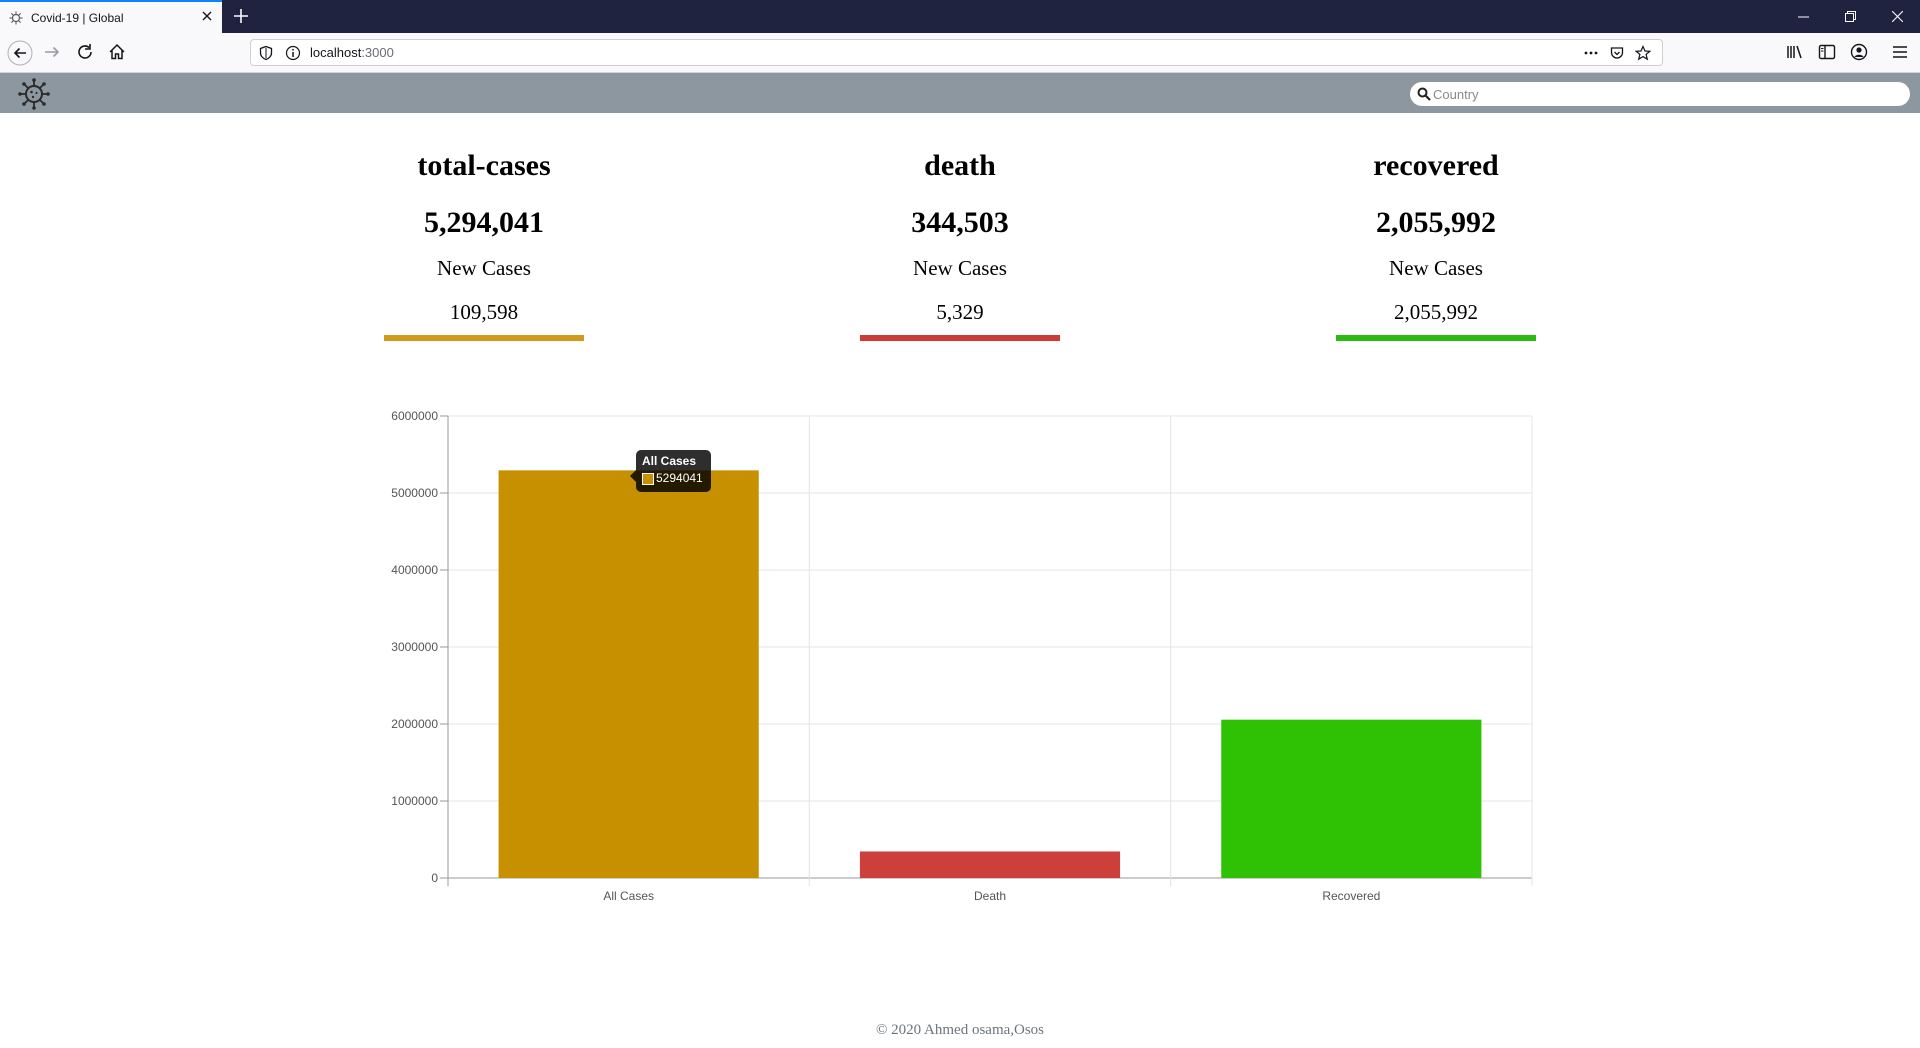 The height and width of the screenshot is (1048, 1920). Describe the element at coordinates (990, 864) in the screenshot. I see `bar-death` at that location.